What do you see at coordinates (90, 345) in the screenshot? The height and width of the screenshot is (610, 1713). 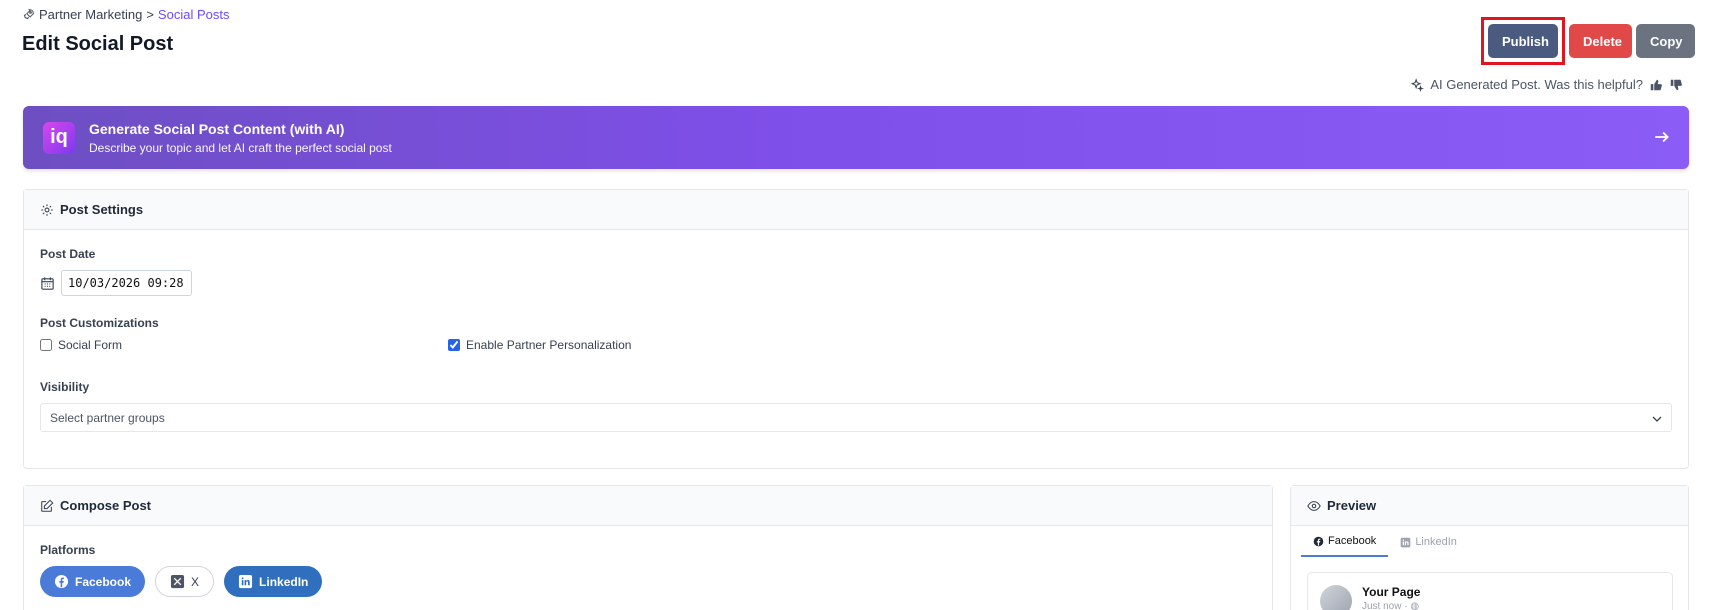 I see `social-form-label: Social Form` at bounding box center [90, 345].